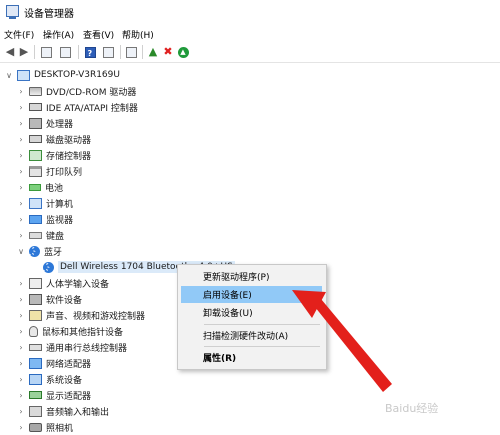 This screenshot has height=435, width=500. I want to click on scan-icon, so click(108, 52).